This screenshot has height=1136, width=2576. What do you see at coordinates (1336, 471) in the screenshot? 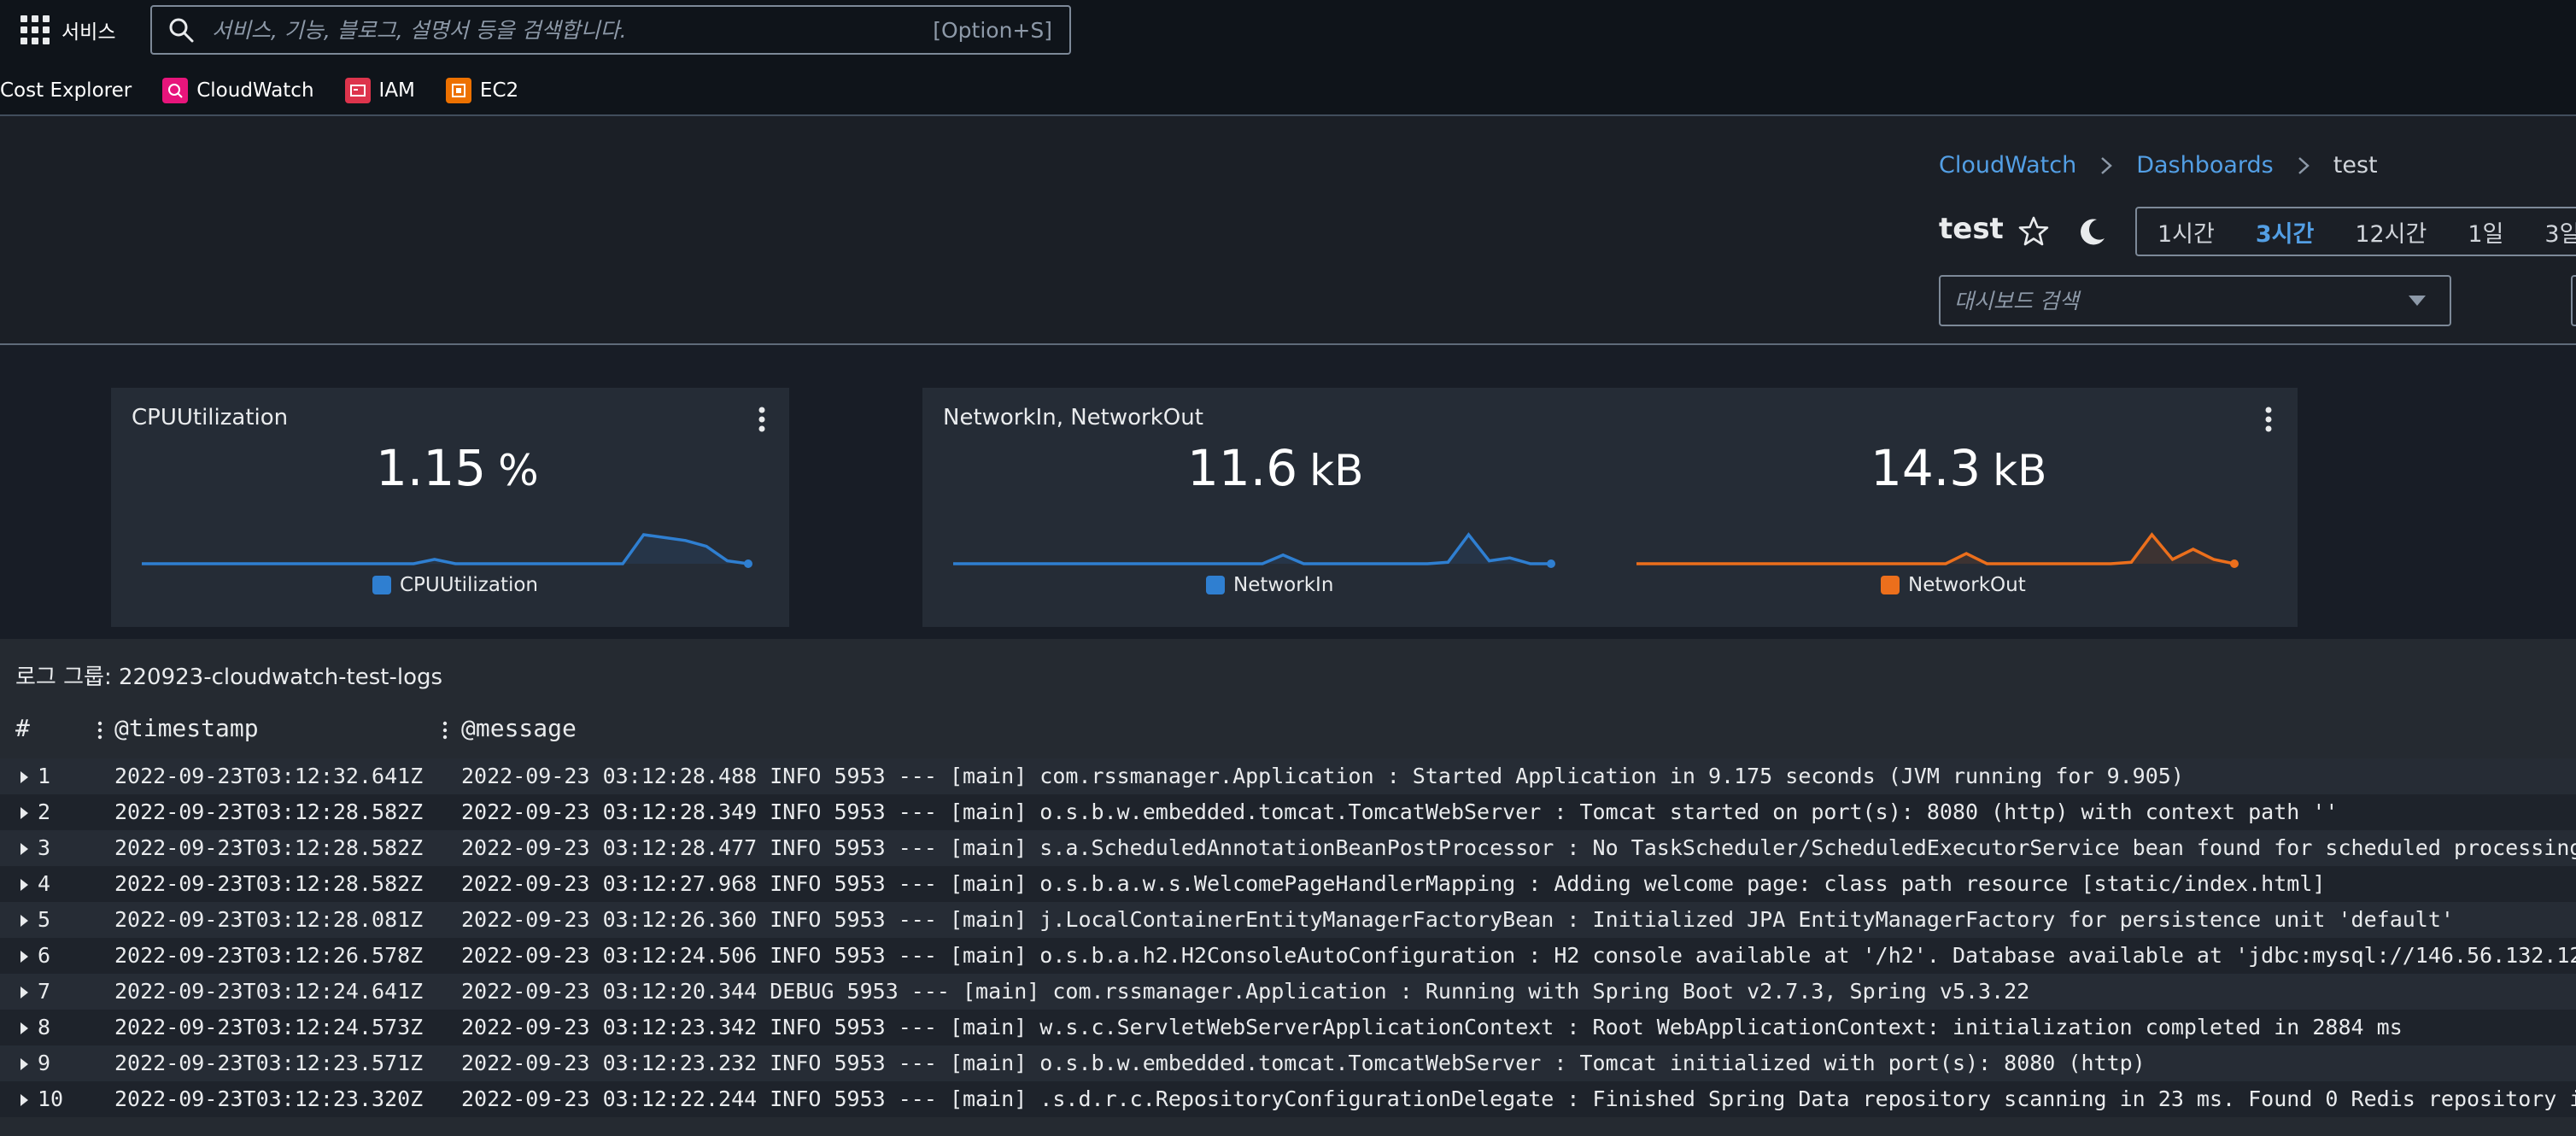
I see `metric-unit: kB` at bounding box center [1336, 471].